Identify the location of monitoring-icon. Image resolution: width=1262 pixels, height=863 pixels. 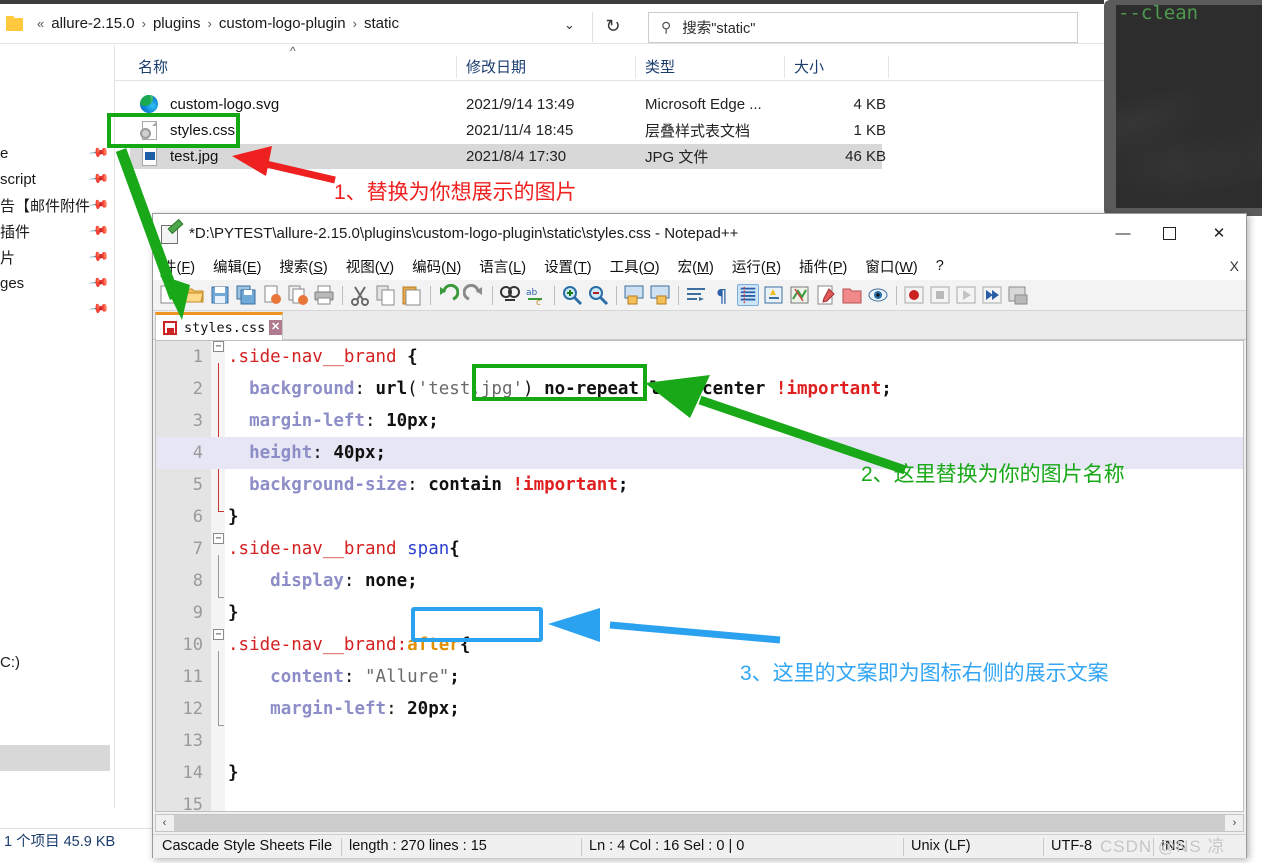
(878, 295).